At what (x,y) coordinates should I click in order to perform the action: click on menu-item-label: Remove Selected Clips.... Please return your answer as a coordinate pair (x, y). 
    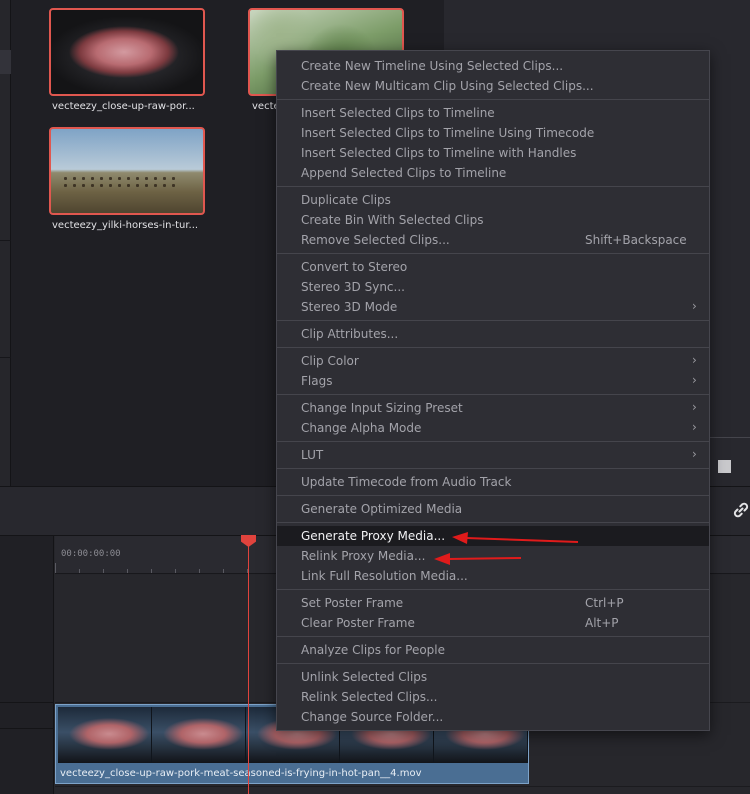
    Looking at the image, I should click on (375, 240).